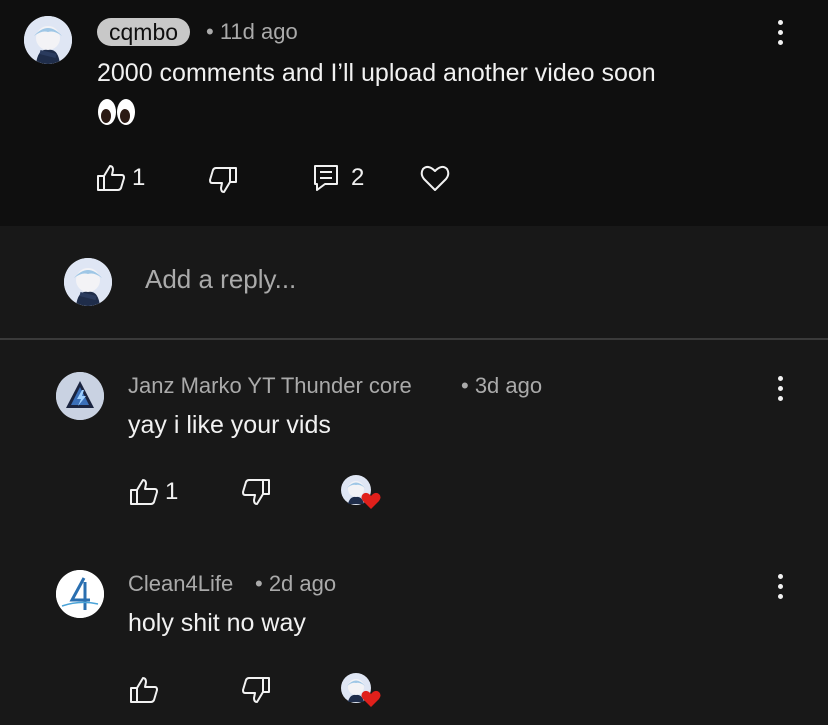 This screenshot has height=725, width=828. Describe the element at coordinates (180, 584) in the screenshot. I see `reply-author-name: Clean4Life` at that location.